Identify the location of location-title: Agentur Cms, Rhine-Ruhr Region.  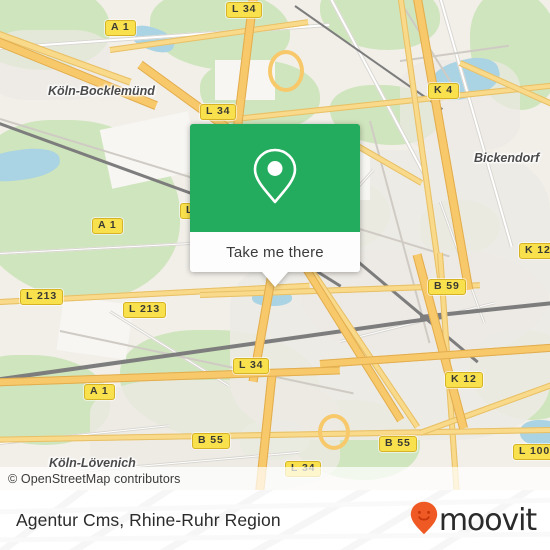
(148, 519).